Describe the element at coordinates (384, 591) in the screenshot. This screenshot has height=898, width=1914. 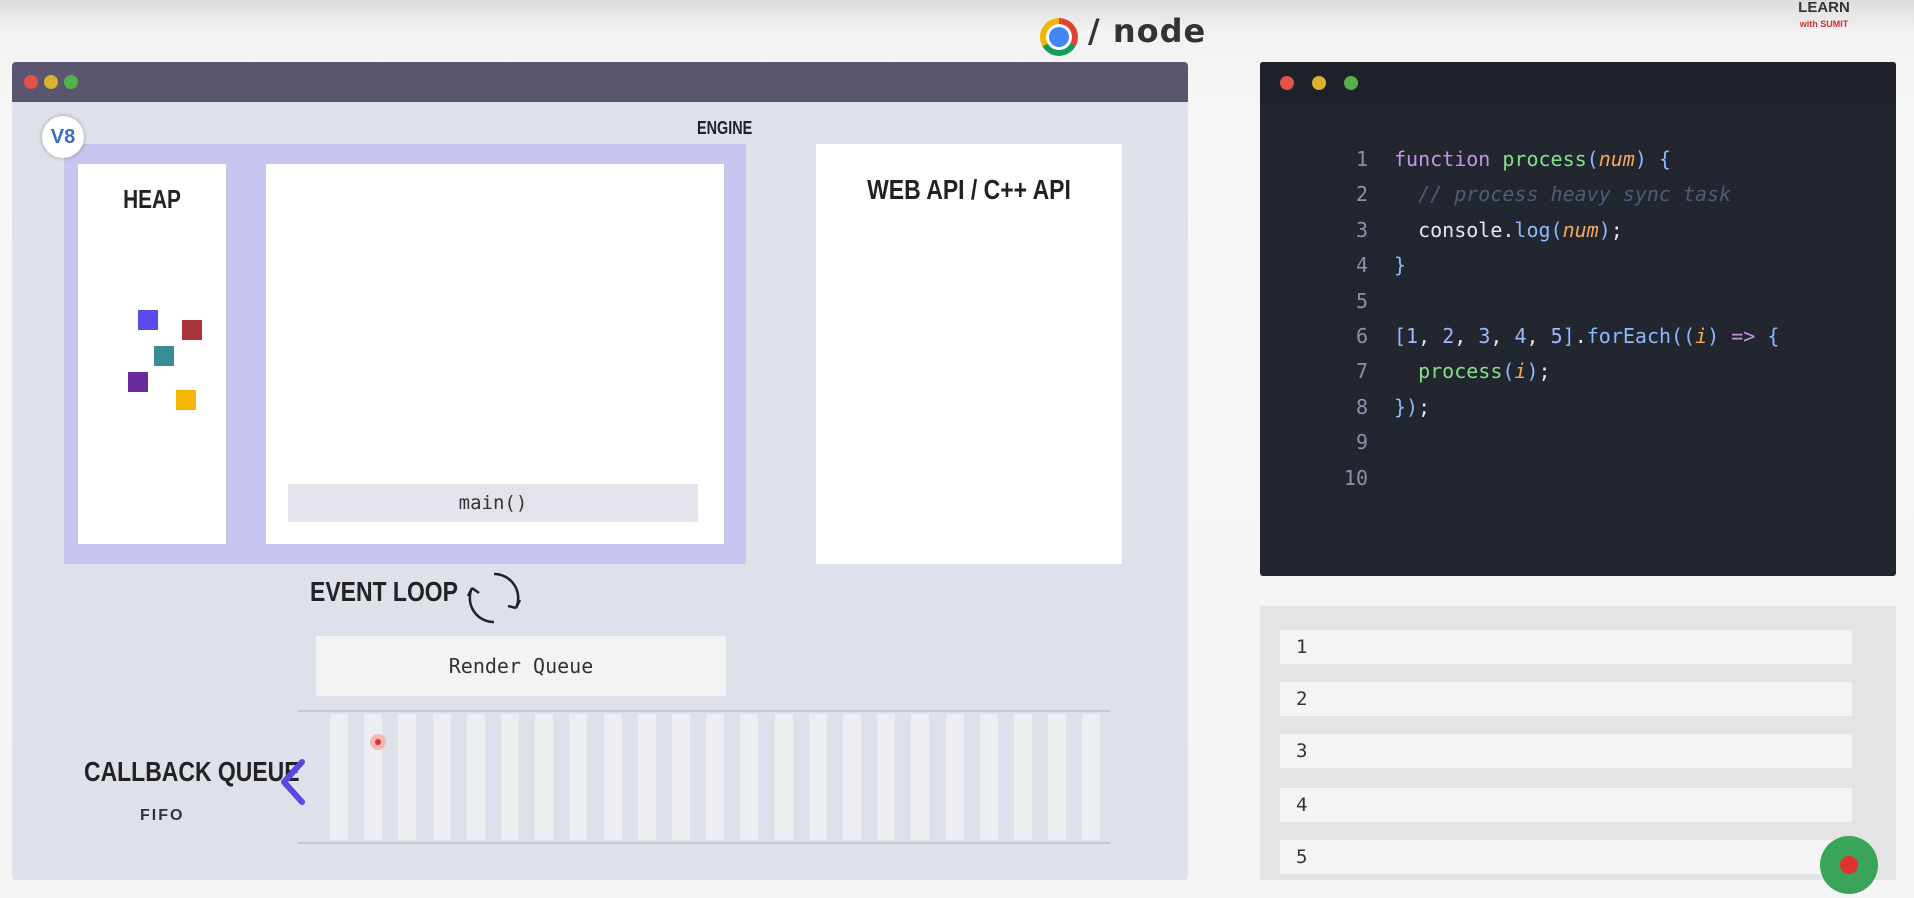
I see `event-loop-label: EVENT LOOP` at that location.